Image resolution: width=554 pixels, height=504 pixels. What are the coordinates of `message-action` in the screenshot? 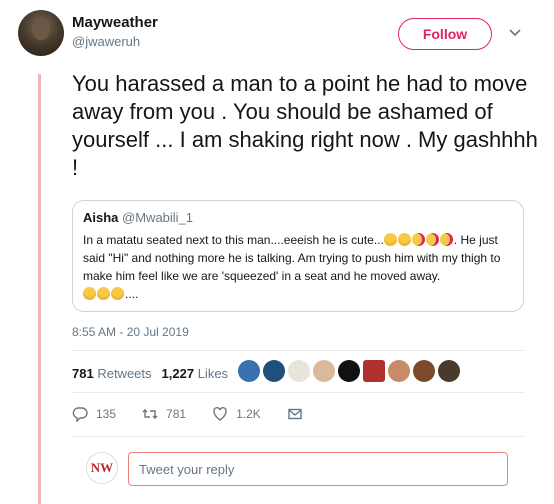 It's located at (295, 414).